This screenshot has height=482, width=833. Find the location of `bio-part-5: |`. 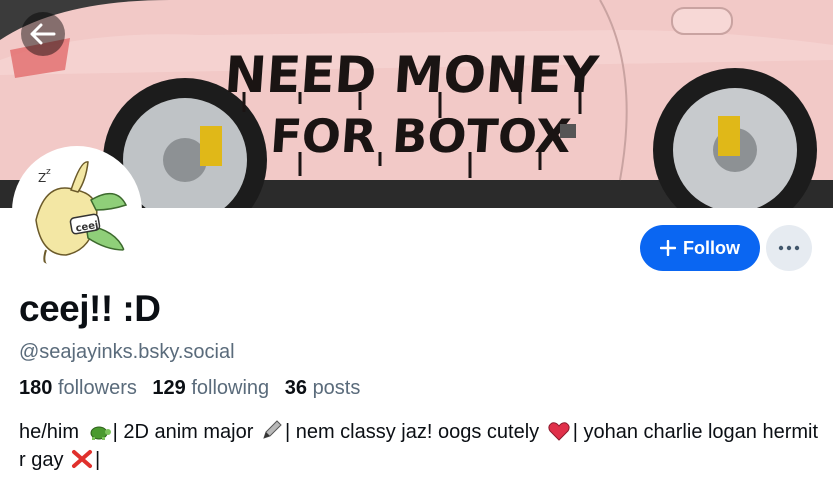

bio-part-5: | is located at coordinates (98, 460).